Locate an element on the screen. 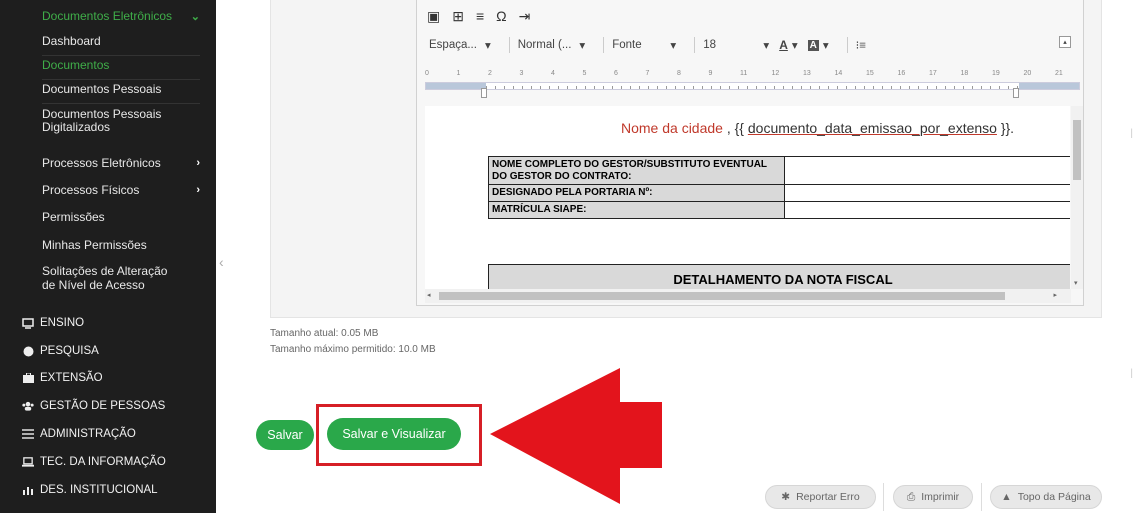 This screenshot has height=513, width=1135. chart-icon is located at coordinates (28, 490).